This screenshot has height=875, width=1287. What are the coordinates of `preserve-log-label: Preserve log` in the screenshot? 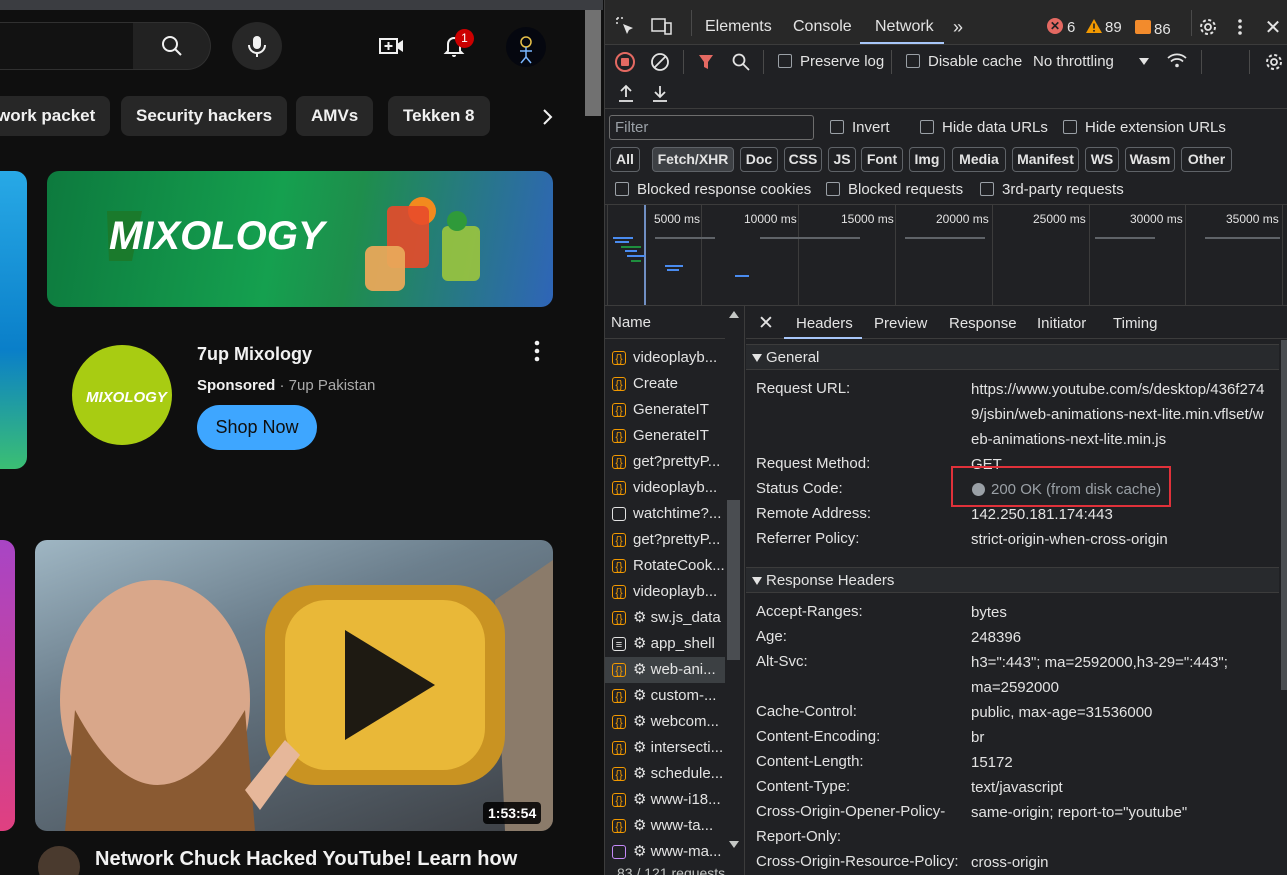 It's located at (842, 61).